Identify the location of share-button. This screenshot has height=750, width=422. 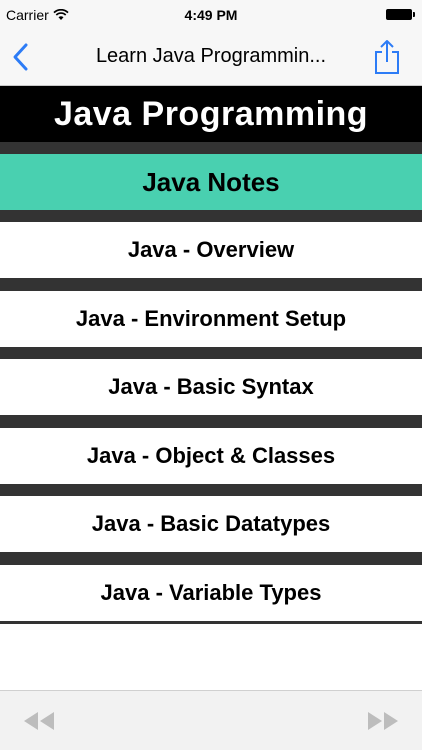
(387, 57).